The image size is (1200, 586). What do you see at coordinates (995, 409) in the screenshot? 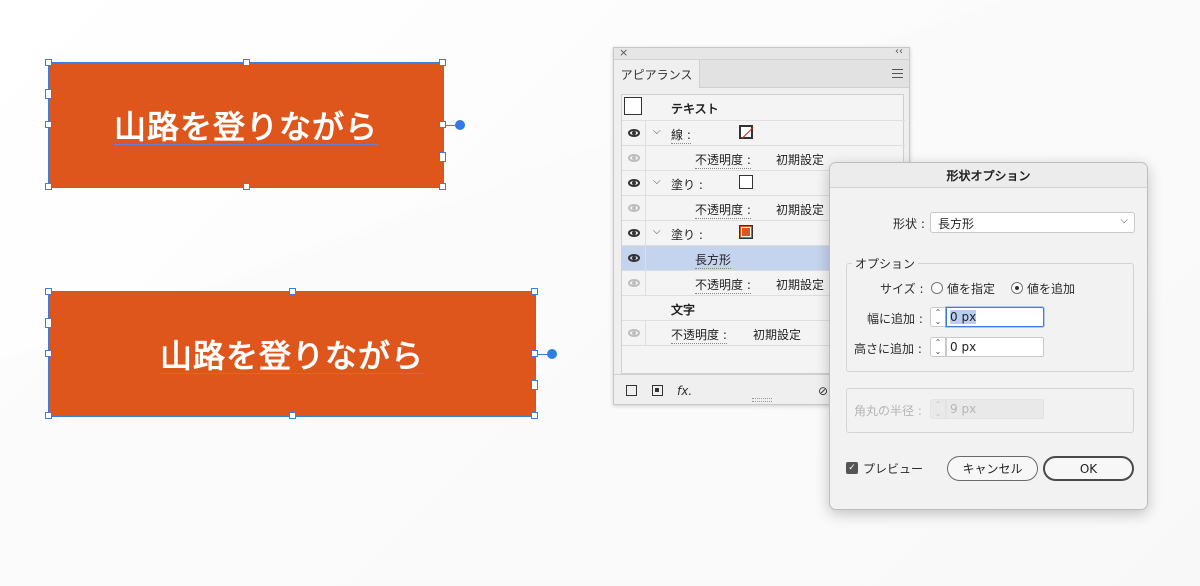
I see `corner-input: 9 px` at bounding box center [995, 409].